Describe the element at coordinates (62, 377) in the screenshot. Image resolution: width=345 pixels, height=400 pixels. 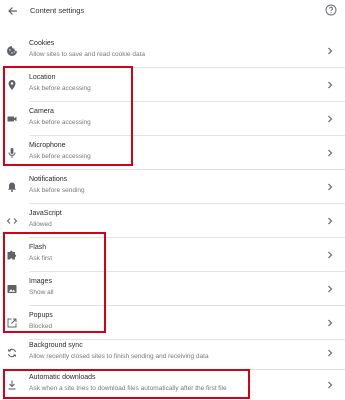
I see `setting-title: Automatic downloads` at that location.